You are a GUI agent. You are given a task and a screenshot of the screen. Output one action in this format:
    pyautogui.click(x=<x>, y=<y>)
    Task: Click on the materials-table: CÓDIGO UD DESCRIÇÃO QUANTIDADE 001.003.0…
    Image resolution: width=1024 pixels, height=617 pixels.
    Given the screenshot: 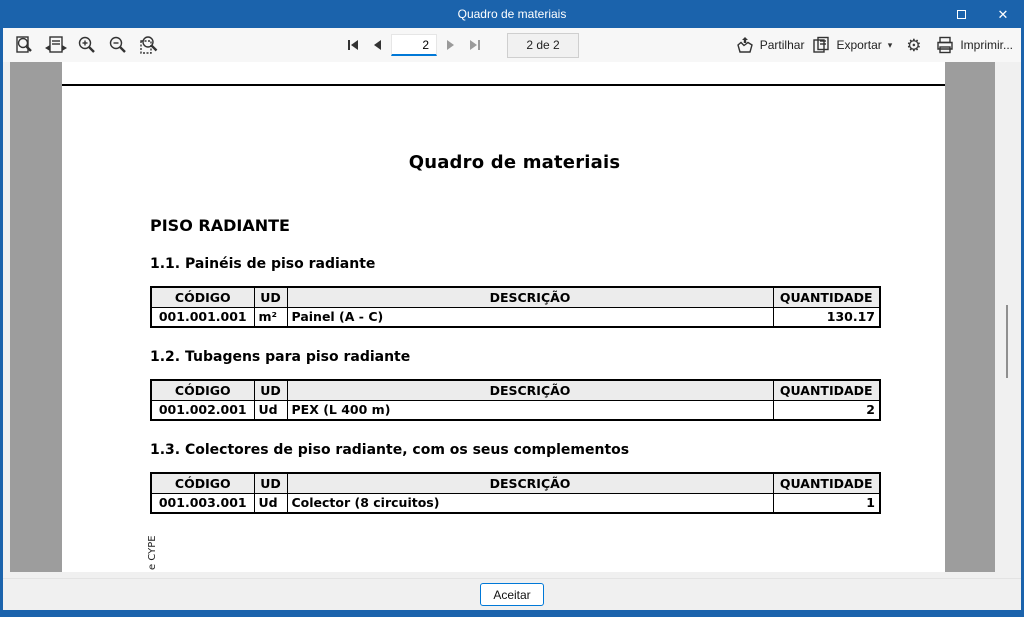 What is the action you would take?
    pyautogui.click(x=515, y=493)
    